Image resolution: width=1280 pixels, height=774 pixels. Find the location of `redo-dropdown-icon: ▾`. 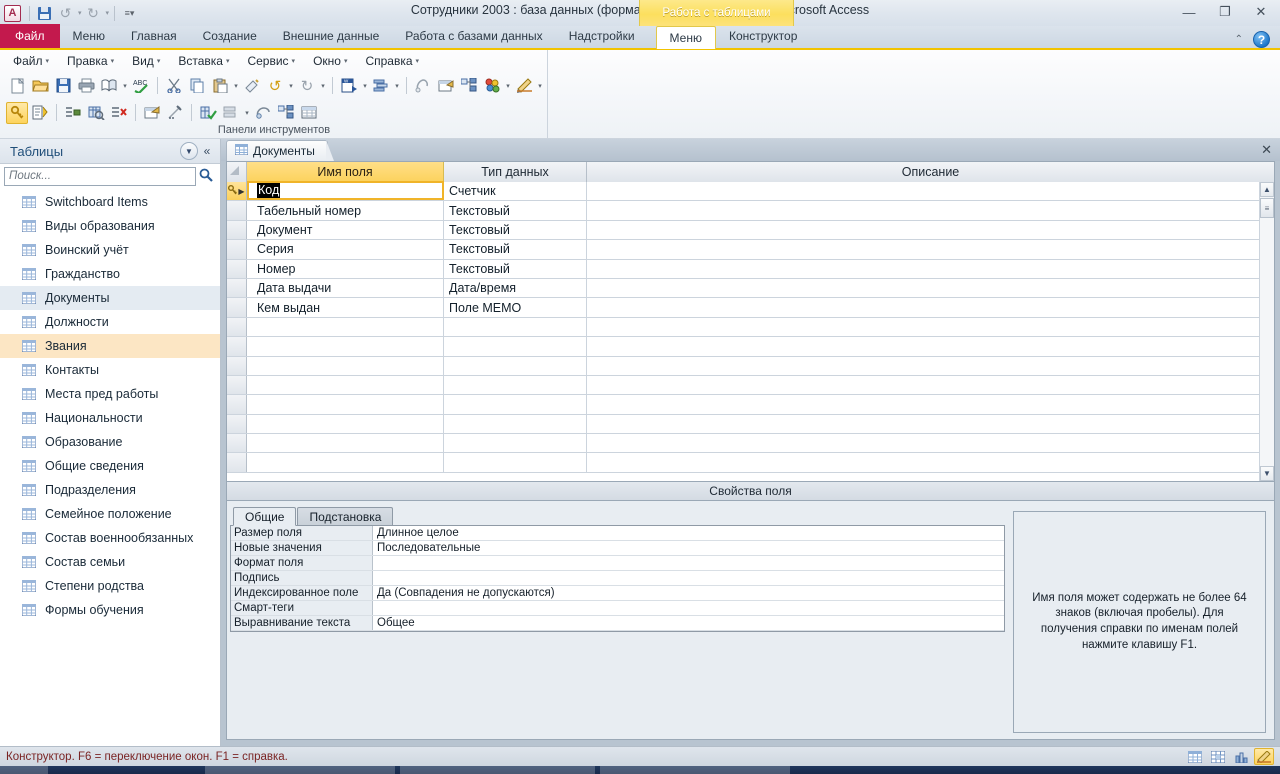

redo-dropdown-icon: ▾ is located at coordinates (323, 86).